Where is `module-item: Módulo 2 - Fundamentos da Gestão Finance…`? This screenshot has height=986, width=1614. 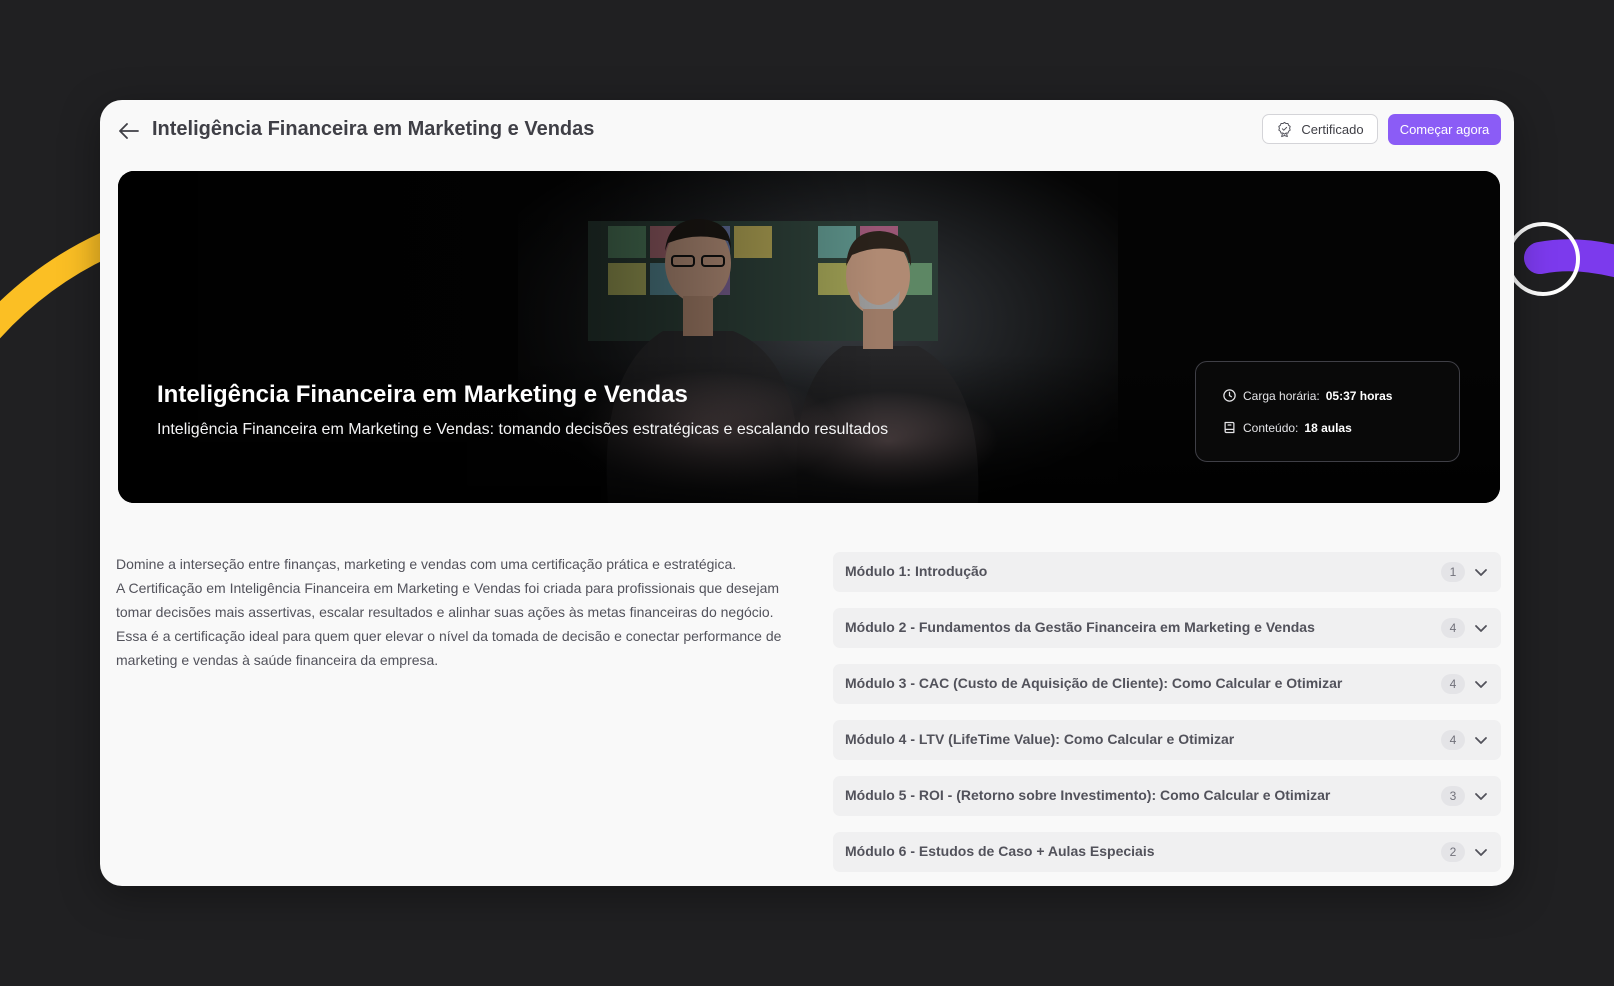
module-item: Módulo 2 - Fundamentos da Gestão Finance… is located at coordinates (1167, 628).